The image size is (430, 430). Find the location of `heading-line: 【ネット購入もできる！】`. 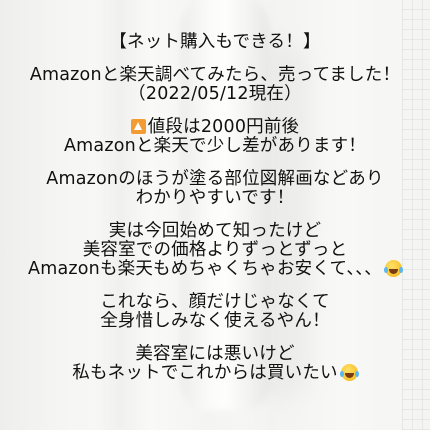

heading-line: 【ネット購入もできる！】 is located at coordinates (215, 42).